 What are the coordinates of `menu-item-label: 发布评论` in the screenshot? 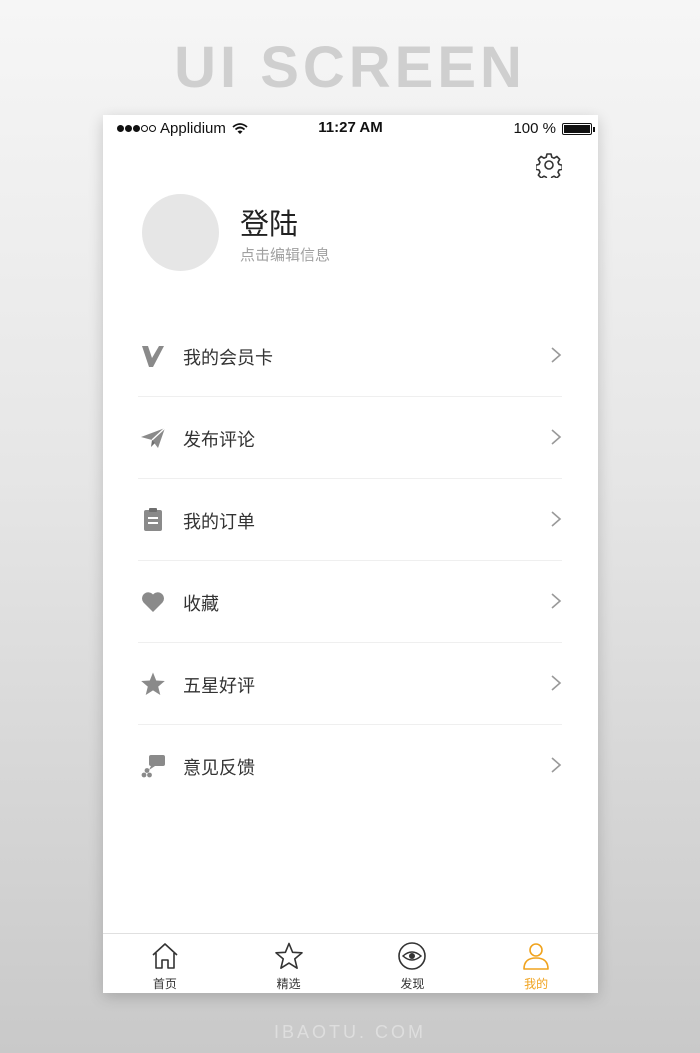 It's located at (219, 440).